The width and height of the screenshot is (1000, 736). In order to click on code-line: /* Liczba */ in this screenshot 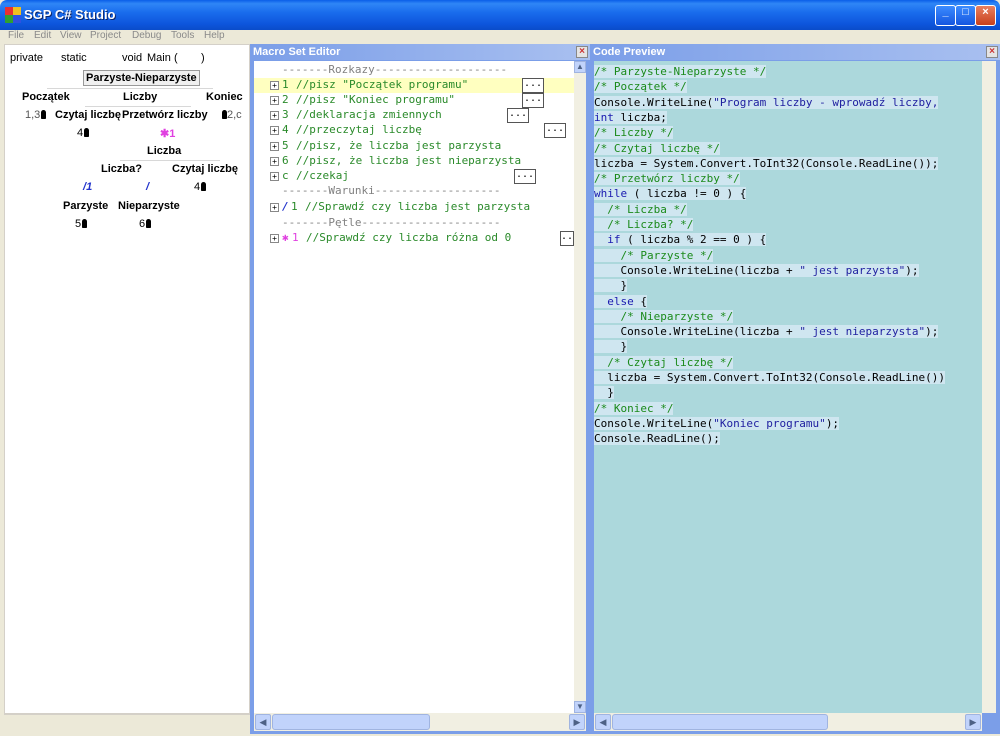, I will do `click(640, 209)`.